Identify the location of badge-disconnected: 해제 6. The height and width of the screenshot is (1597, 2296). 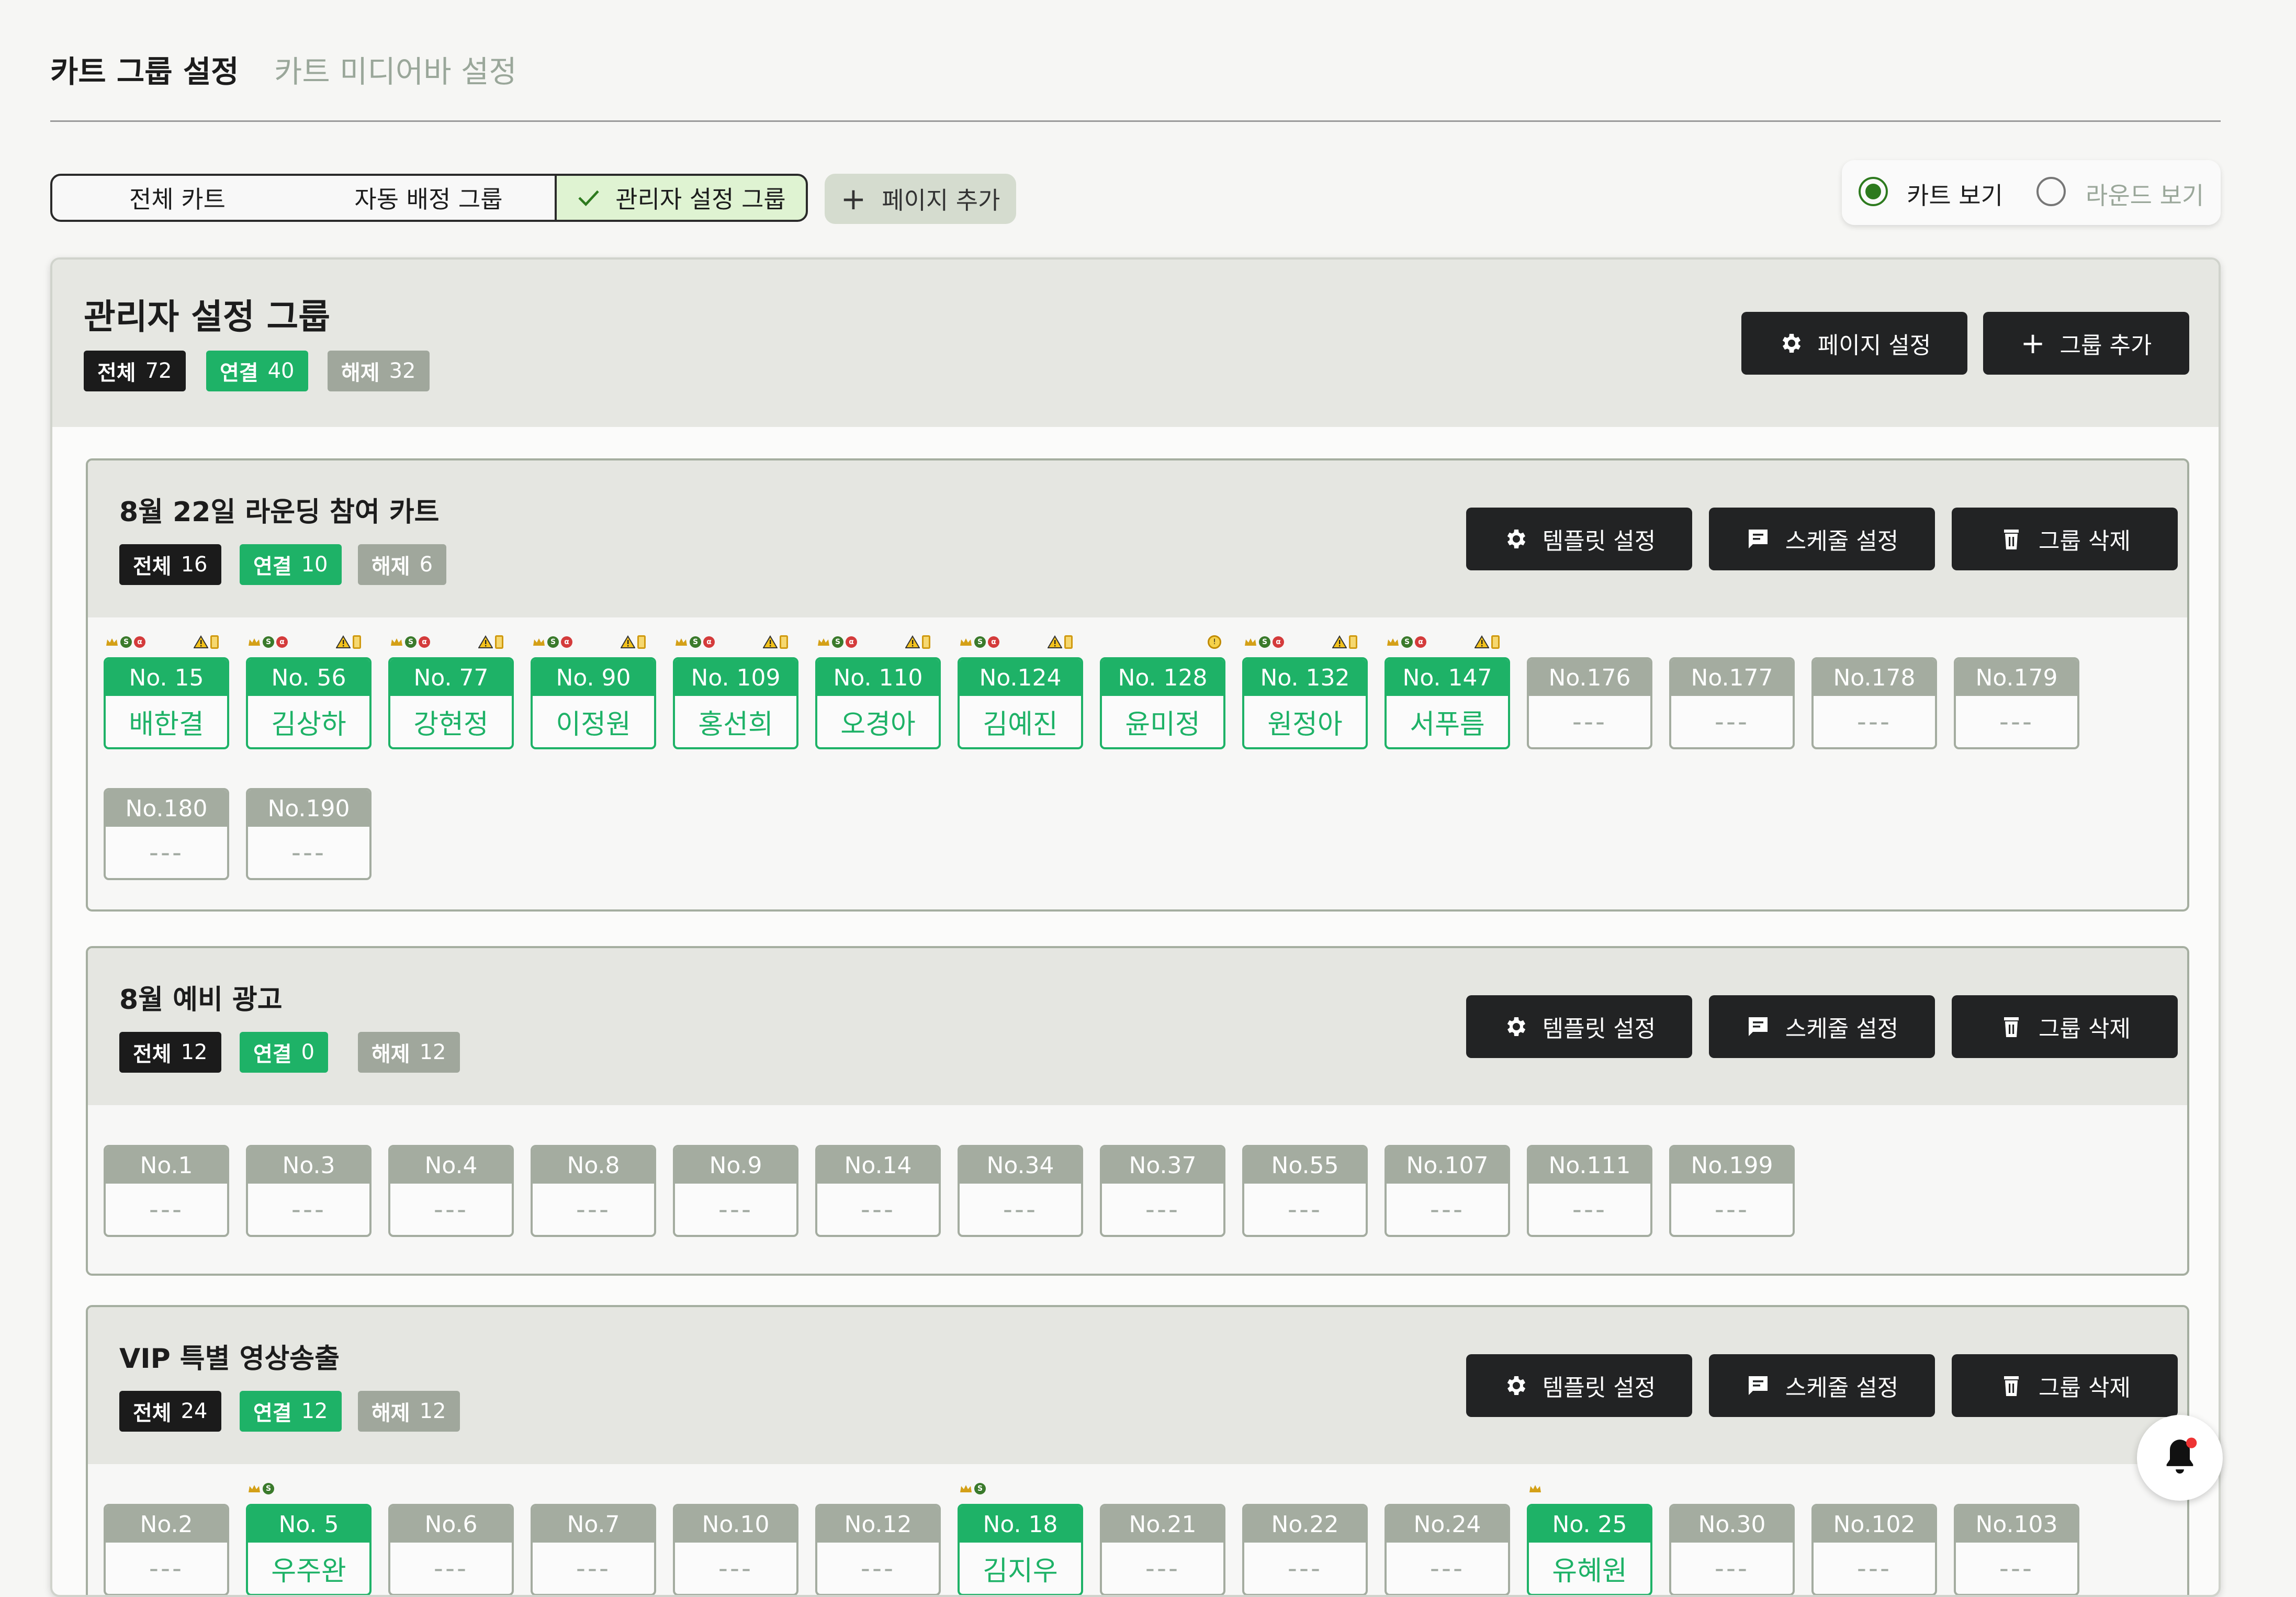
(402, 564).